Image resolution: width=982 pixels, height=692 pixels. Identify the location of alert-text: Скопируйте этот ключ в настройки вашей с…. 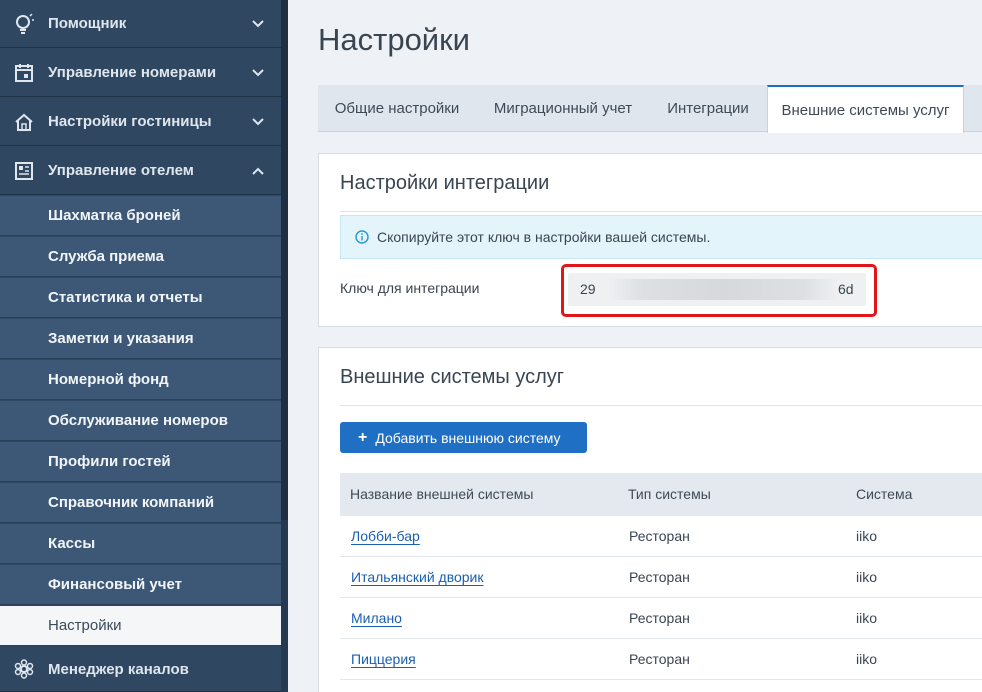
(544, 237).